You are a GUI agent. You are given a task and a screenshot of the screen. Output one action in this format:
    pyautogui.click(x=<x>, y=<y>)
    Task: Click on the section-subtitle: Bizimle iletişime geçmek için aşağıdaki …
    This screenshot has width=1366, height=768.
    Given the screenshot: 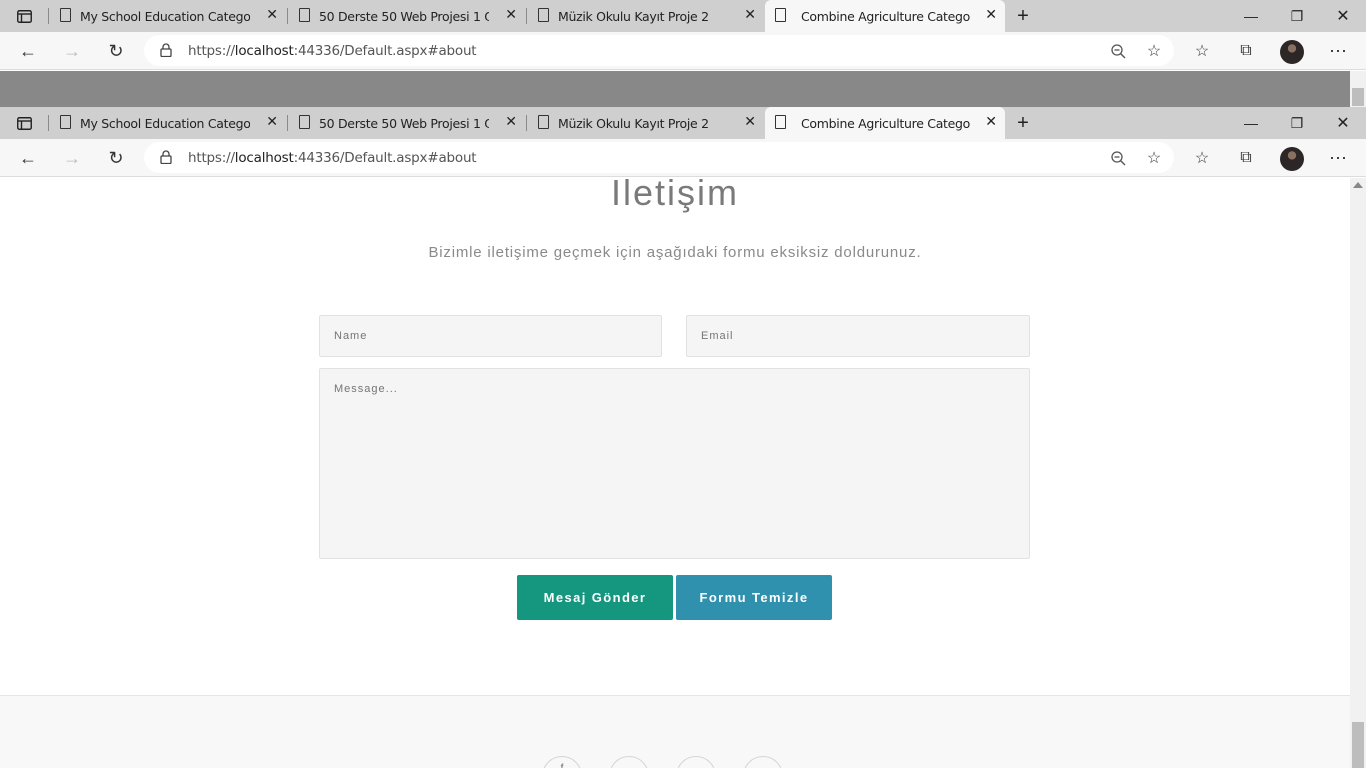 What is the action you would take?
    pyautogui.click(x=675, y=252)
    